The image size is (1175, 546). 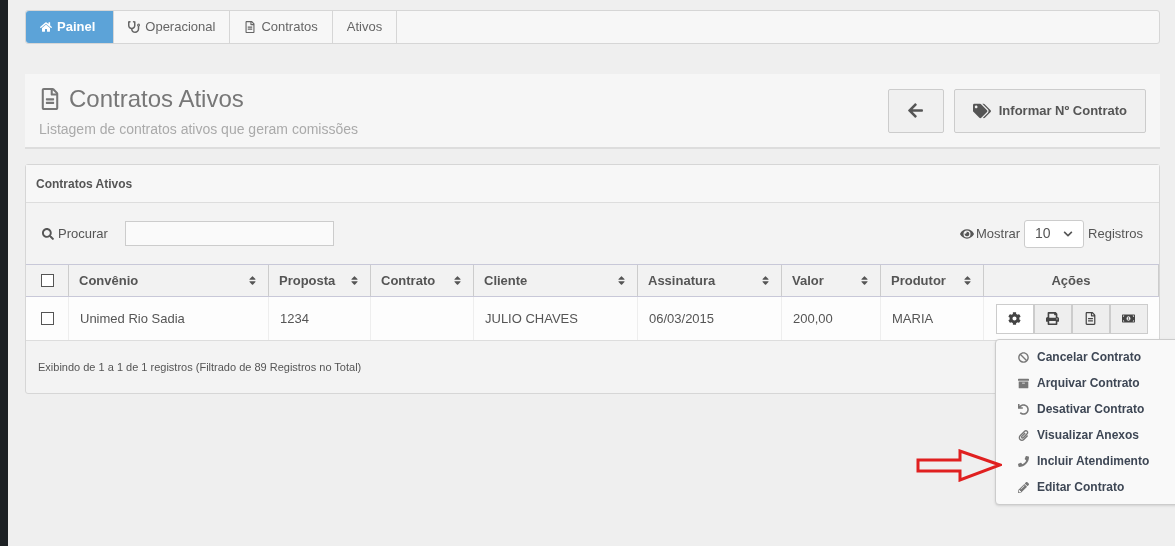 What do you see at coordinates (1085, 435) in the screenshot?
I see `menu-item: Visualizar Anexos` at bounding box center [1085, 435].